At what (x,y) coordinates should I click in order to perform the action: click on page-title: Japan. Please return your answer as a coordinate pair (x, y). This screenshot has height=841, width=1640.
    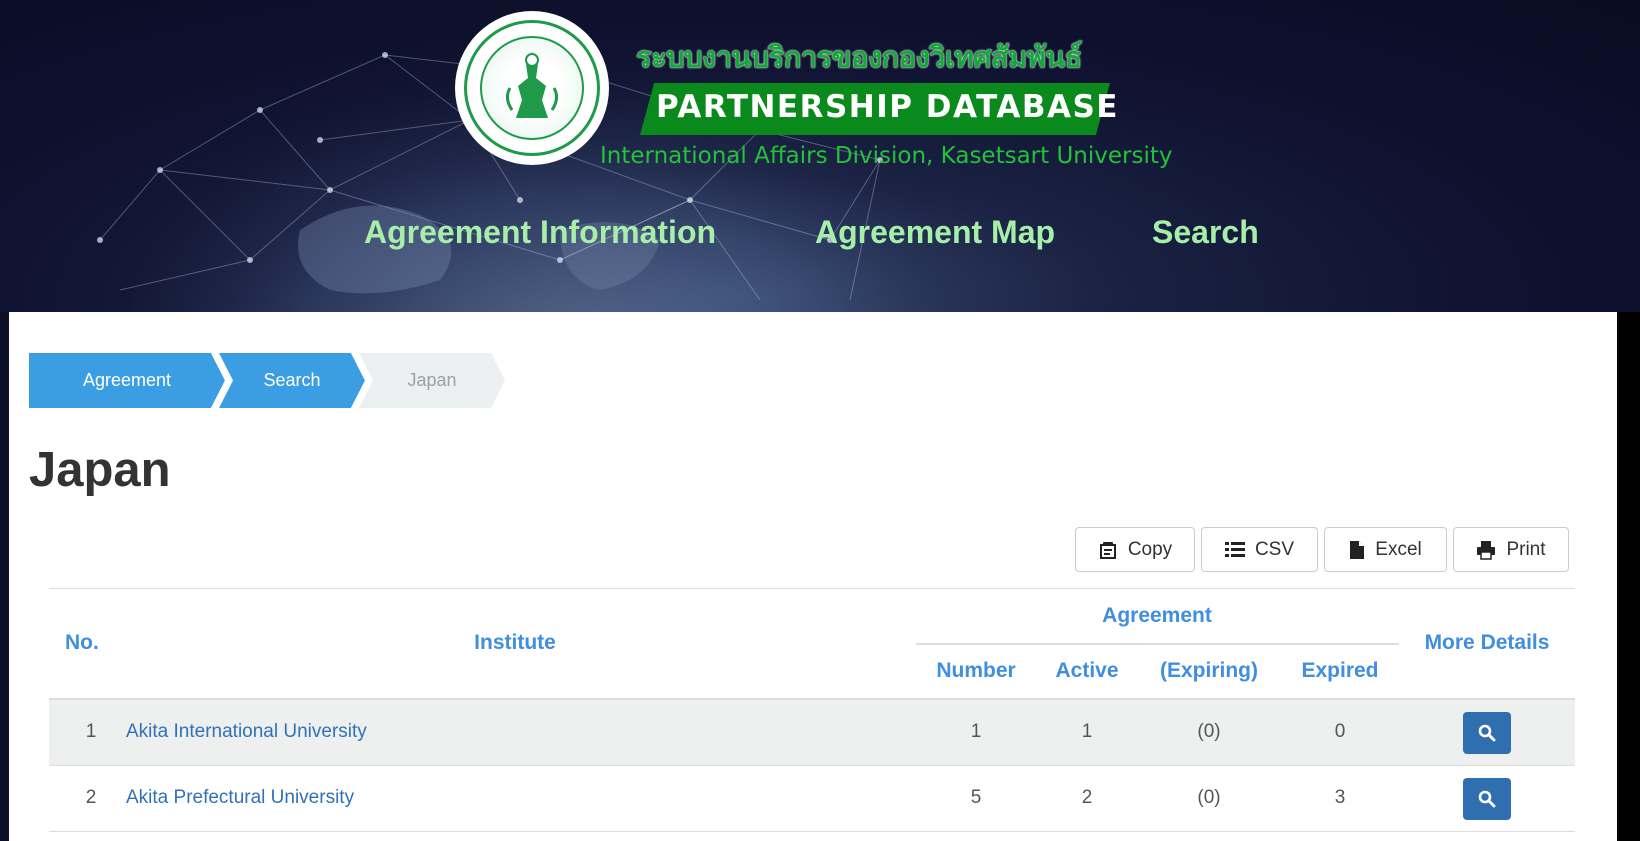
    Looking at the image, I should click on (100, 470).